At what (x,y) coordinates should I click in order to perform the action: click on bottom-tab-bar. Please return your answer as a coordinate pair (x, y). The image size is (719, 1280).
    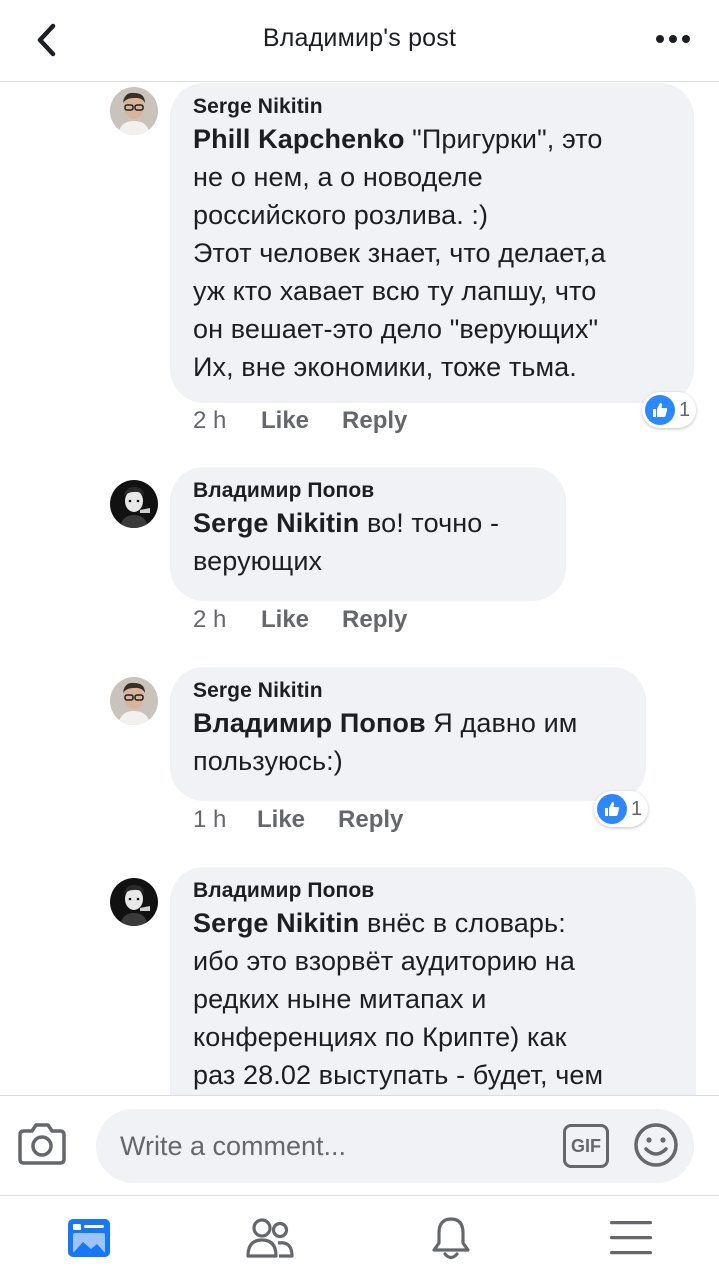
    Looking at the image, I should click on (359, 1237).